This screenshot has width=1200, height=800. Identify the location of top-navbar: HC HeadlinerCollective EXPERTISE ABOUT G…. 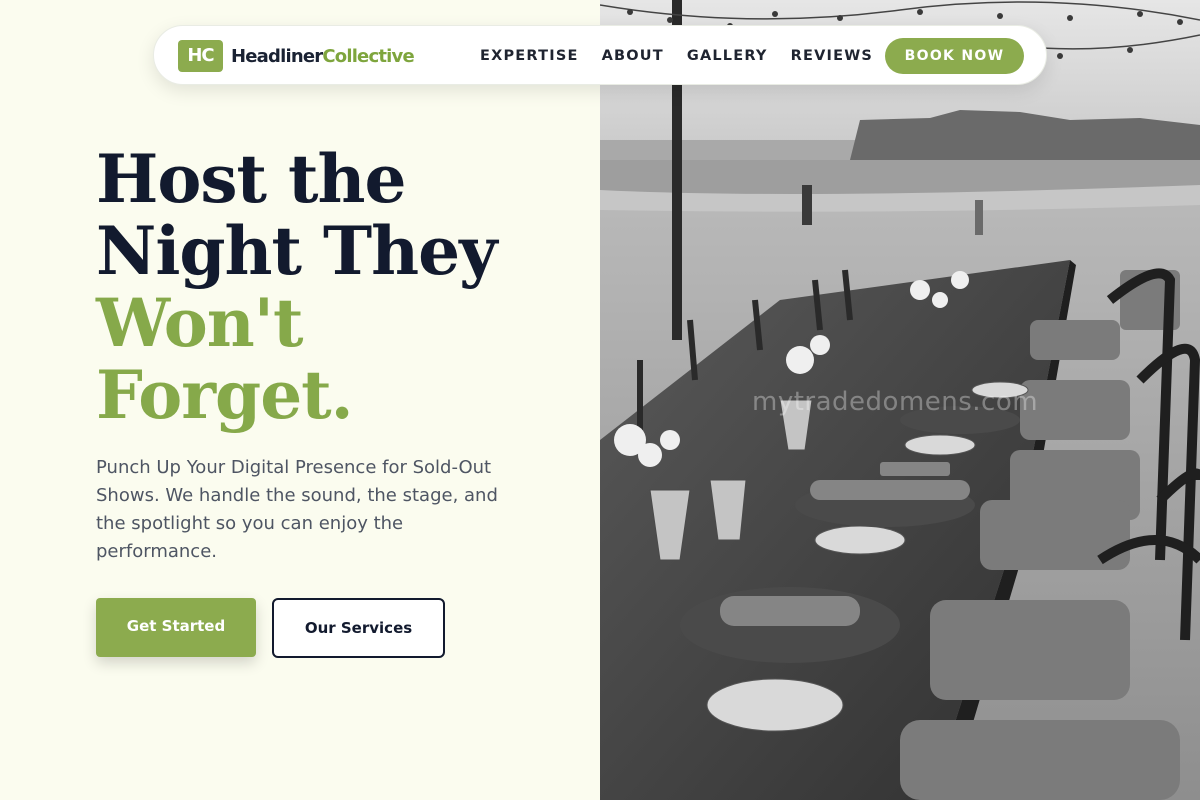
(600, 55).